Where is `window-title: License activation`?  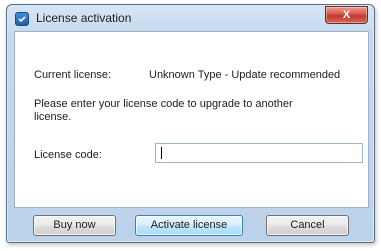
window-title: License activation is located at coordinates (84, 18).